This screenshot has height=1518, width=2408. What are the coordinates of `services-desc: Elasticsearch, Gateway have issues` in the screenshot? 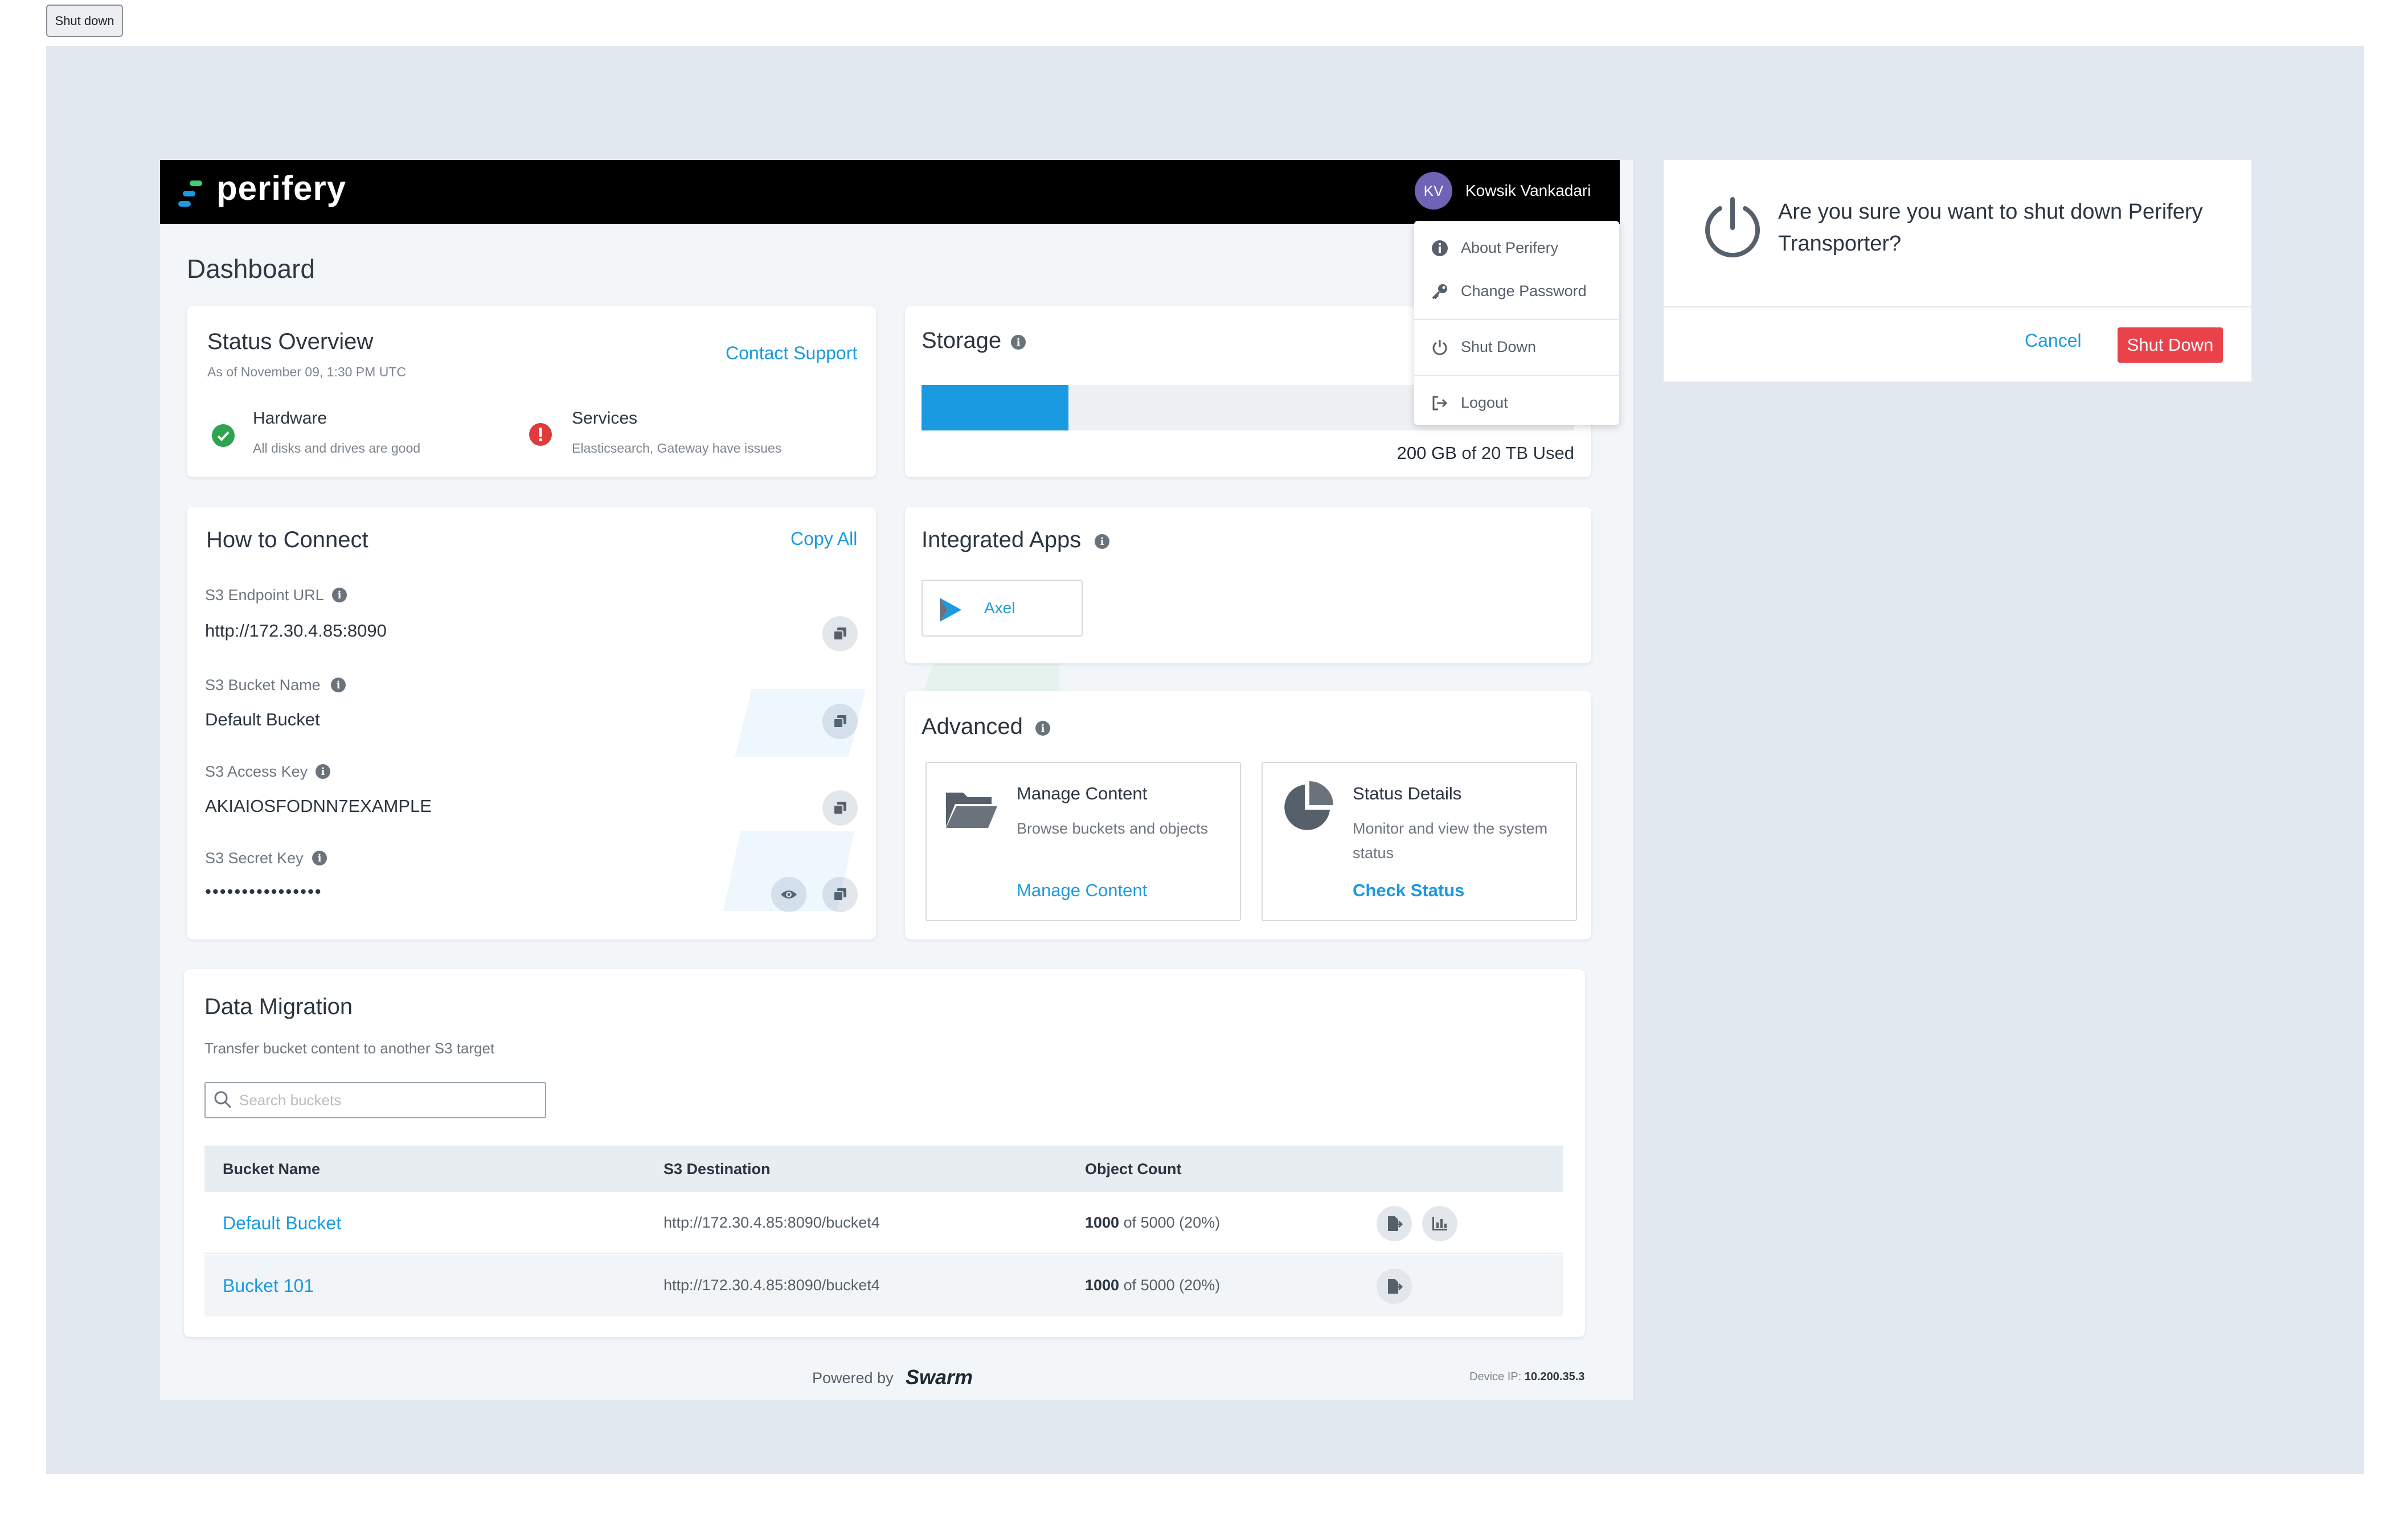 It's located at (677, 448).